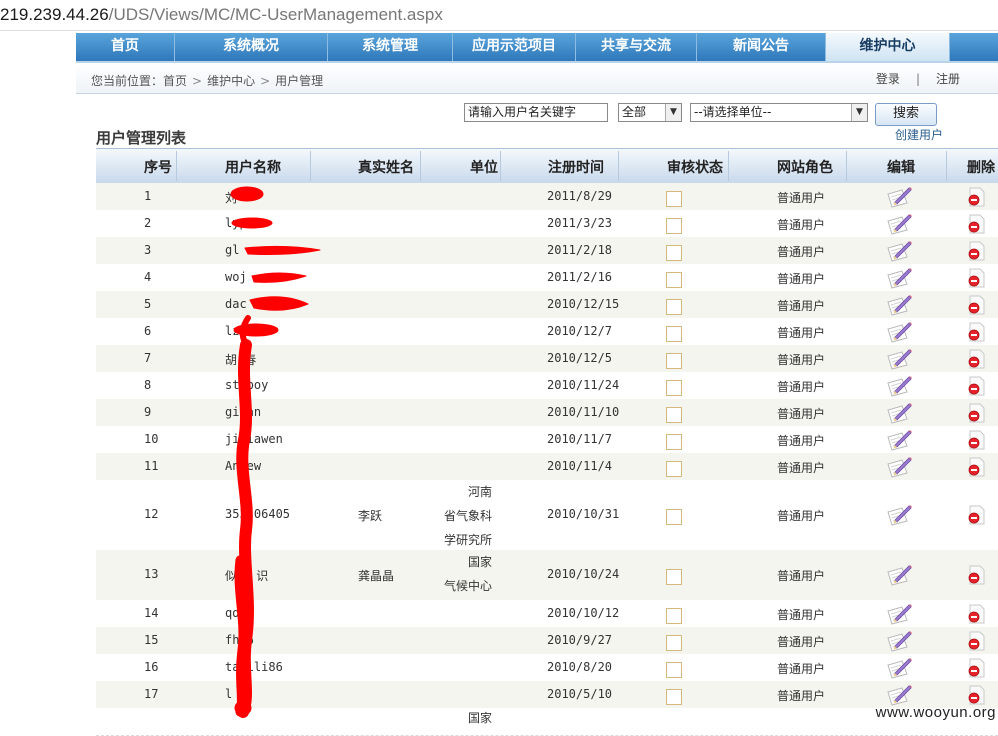 The height and width of the screenshot is (736, 998). Describe the element at coordinates (906, 114) in the screenshot. I see `search-button: 搜索` at that location.